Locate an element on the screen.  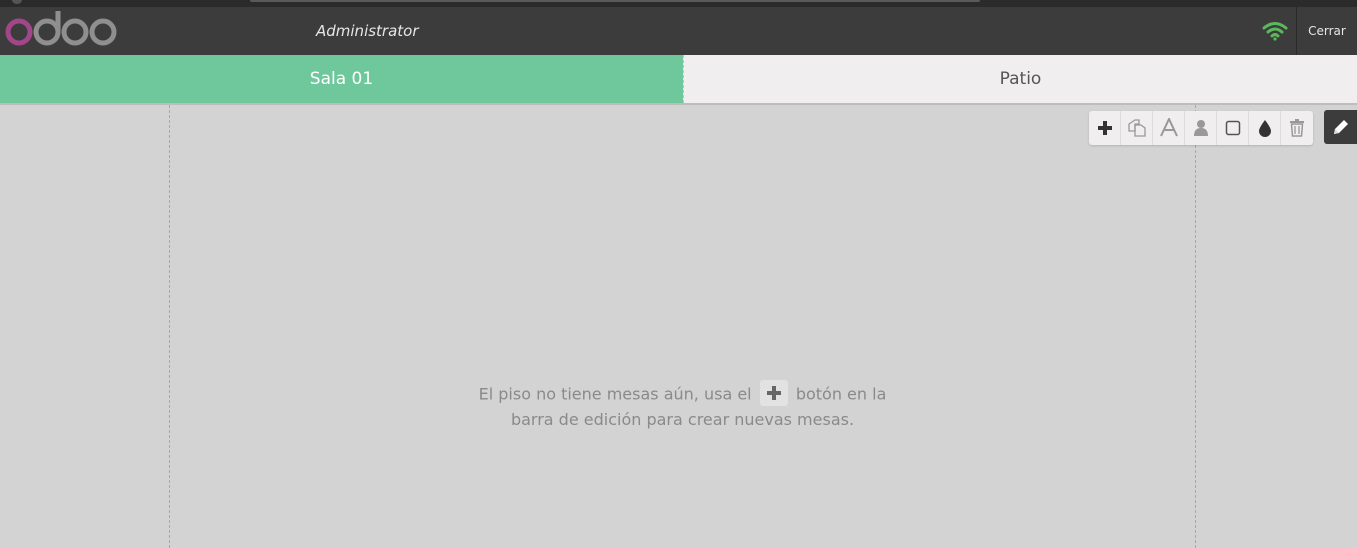
copy-icon is located at coordinates (1136, 128).